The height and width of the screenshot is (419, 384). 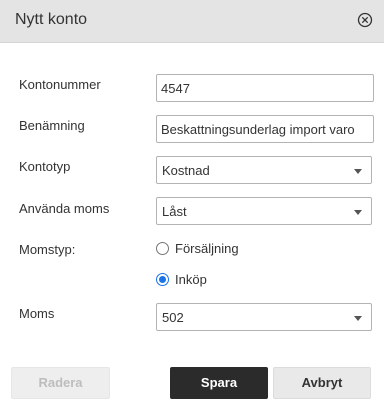 I want to click on save-button: Spara, so click(x=219, y=383).